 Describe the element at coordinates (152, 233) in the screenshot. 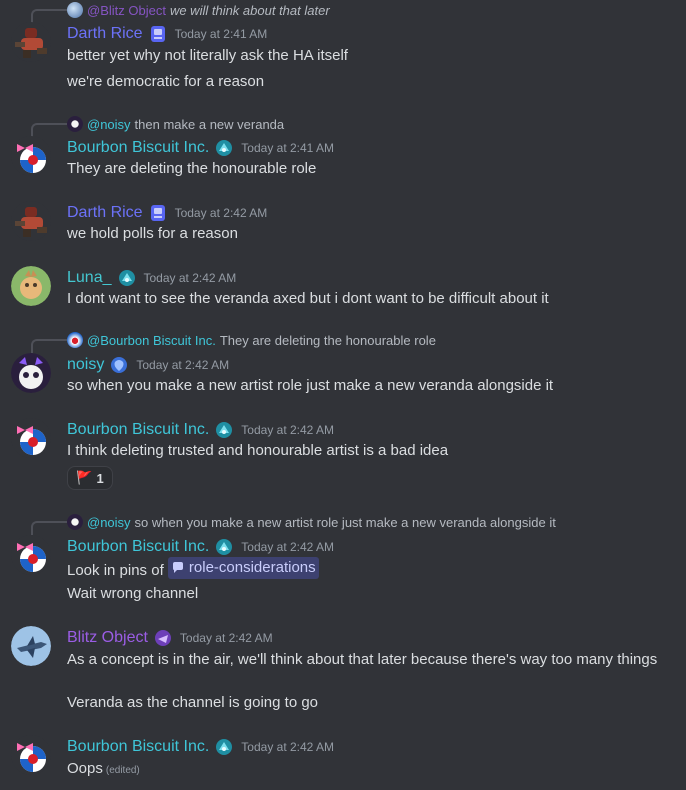

I see `message-text: we hold polls for a reason` at that location.